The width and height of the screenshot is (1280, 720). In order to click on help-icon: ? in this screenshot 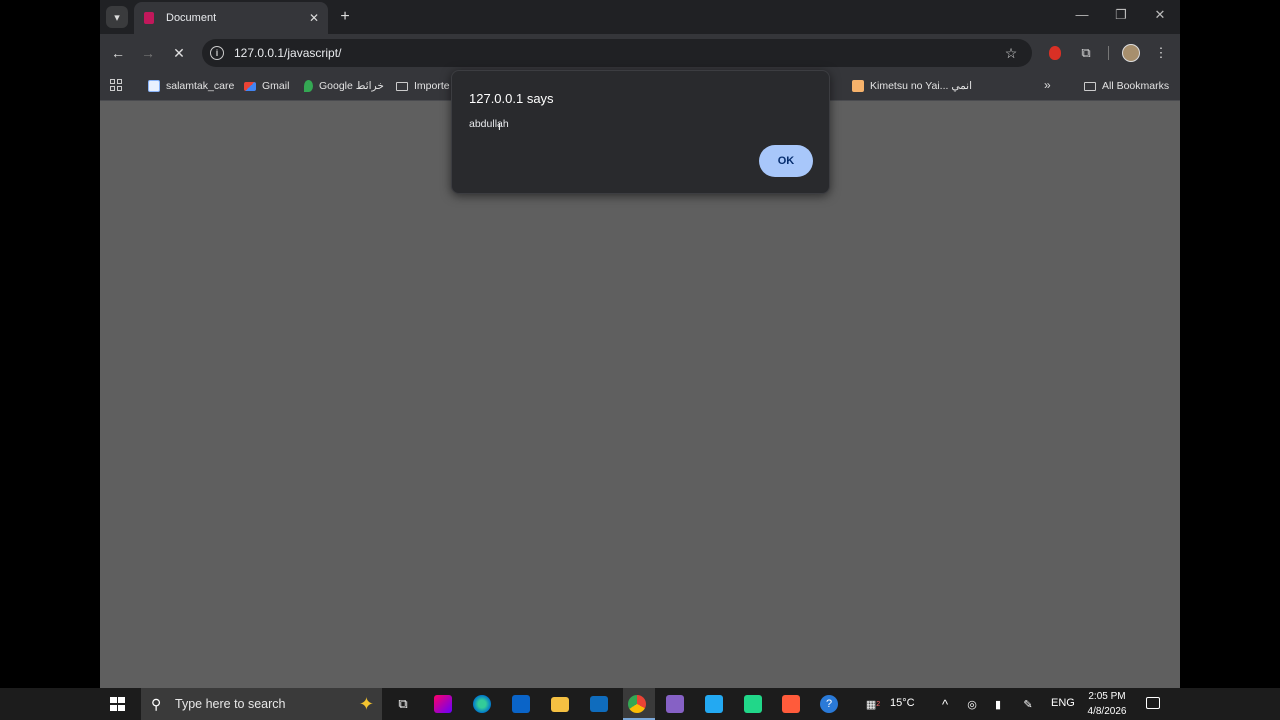, I will do `click(829, 704)`.